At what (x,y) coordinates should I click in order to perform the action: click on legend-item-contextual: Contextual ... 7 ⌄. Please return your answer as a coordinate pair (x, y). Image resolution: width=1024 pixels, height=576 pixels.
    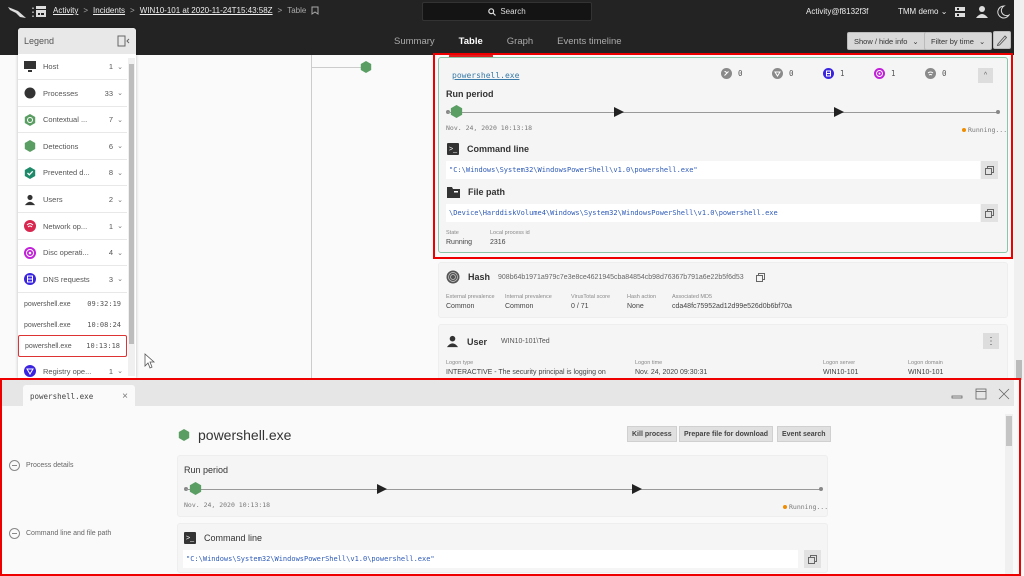
    Looking at the image, I should click on (72, 120).